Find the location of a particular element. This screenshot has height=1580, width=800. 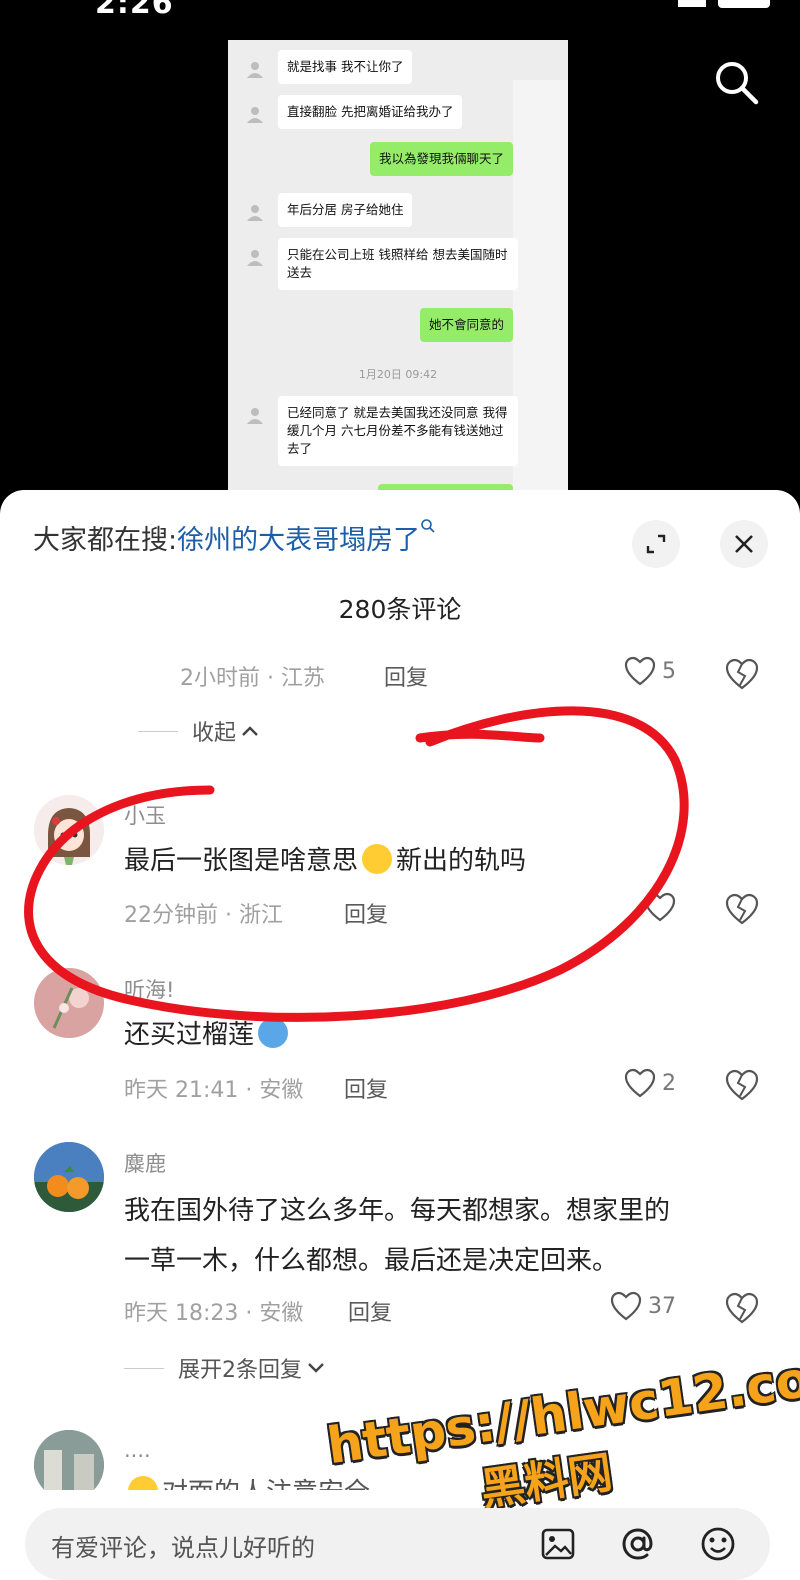

crying-laughing-emoji-icon is located at coordinates (377, 859).